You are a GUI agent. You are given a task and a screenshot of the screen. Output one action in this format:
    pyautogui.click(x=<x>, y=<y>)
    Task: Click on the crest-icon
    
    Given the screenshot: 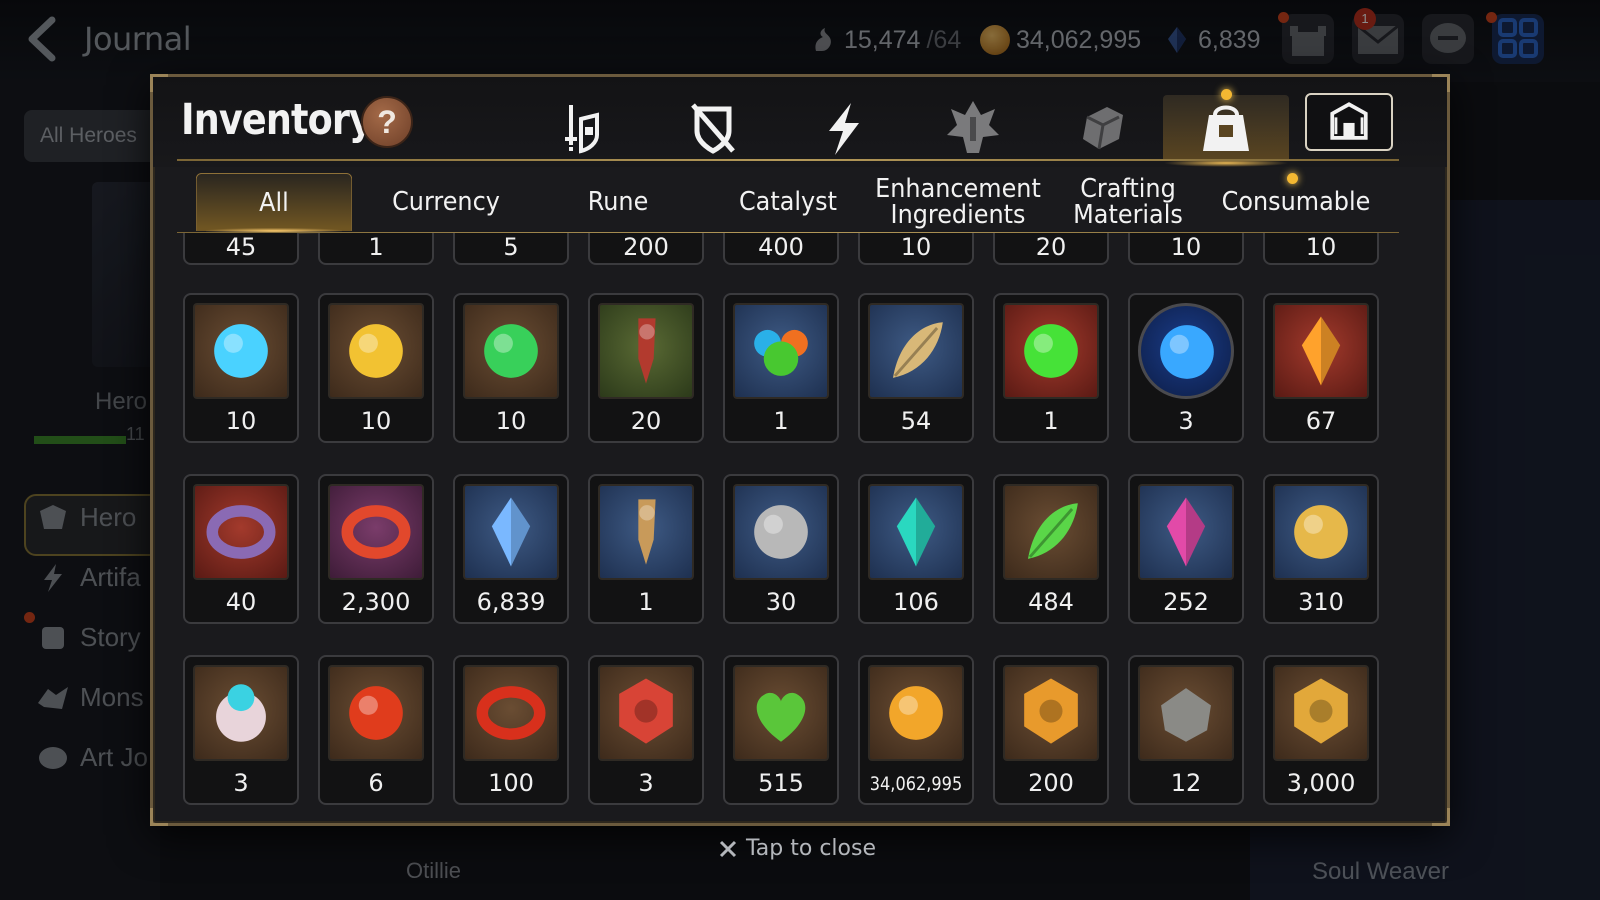 What is the action you would take?
    pyautogui.click(x=973, y=127)
    